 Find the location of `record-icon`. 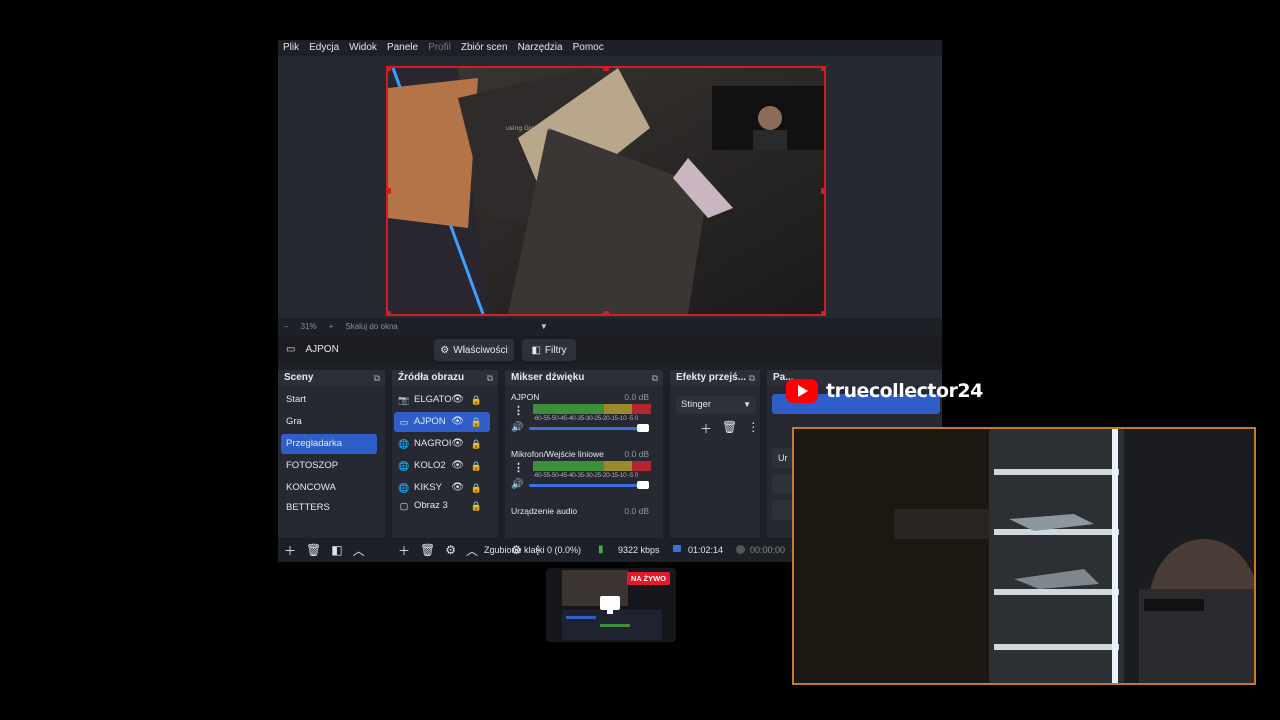

record-icon is located at coordinates (740, 549).